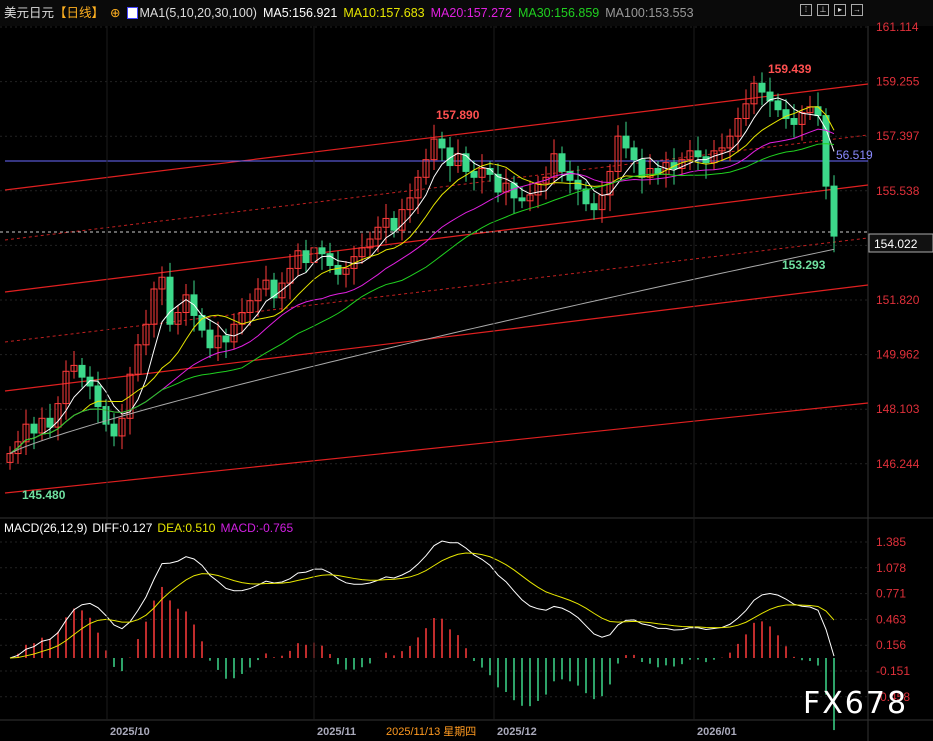 The height and width of the screenshot is (741, 933). I want to click on trend-line-dotted, so click(436, 290).